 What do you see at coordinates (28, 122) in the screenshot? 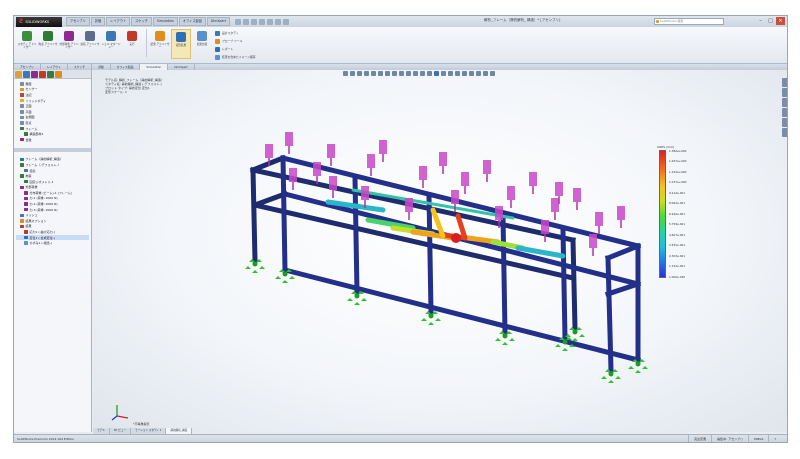
I see `tree-item-label: 原点` at bounding box center [28, 122].